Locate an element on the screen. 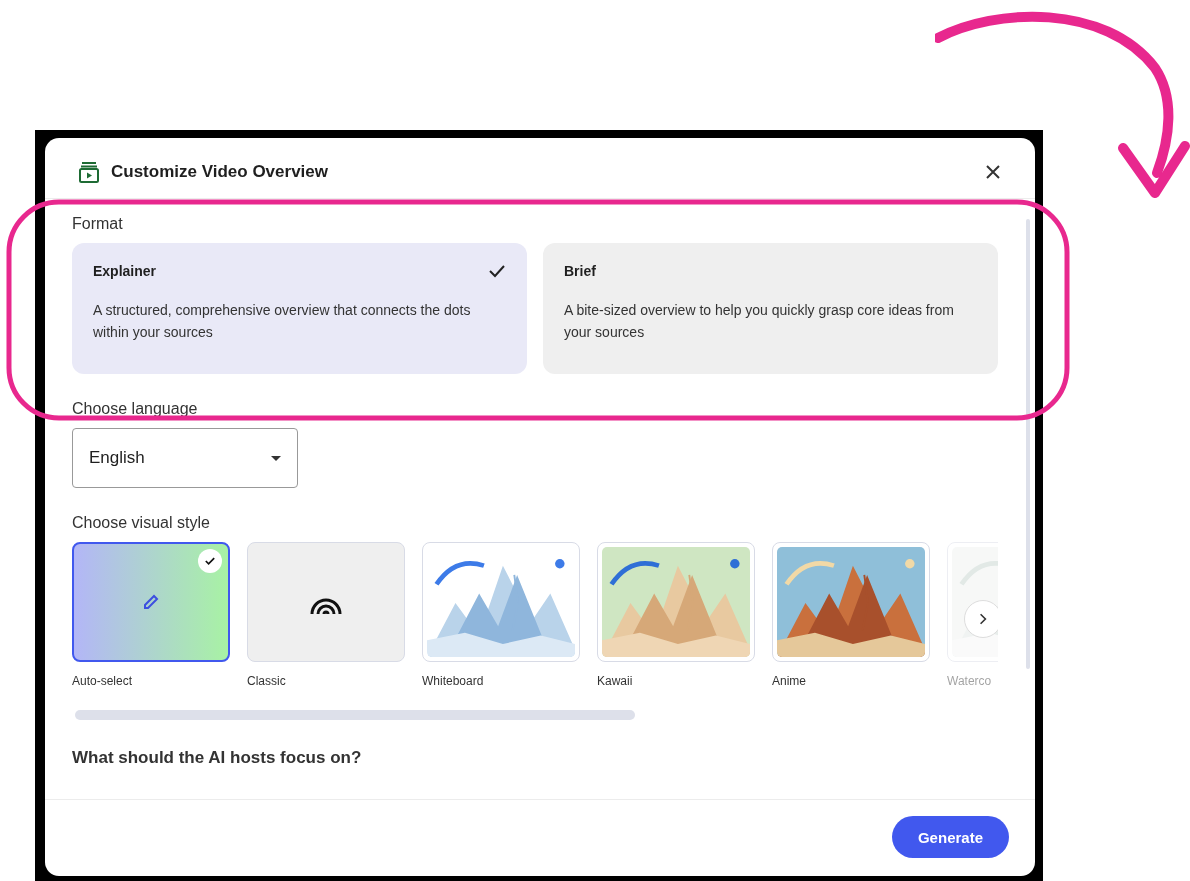 The height and width of the screenshot is (881, 1190). option-description: A bite-sized overview to help you quickly grasp core ideas from your sources is located at coordinates (759, 321).